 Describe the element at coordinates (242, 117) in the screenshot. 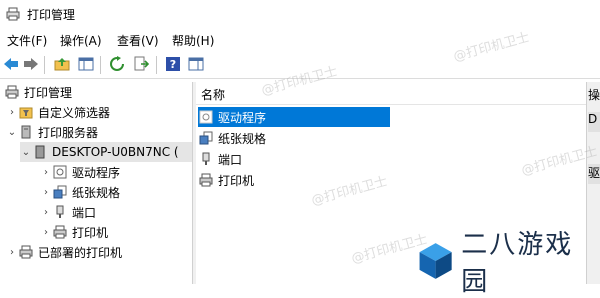

I see `list-item-label: 驱动程序` at that location.